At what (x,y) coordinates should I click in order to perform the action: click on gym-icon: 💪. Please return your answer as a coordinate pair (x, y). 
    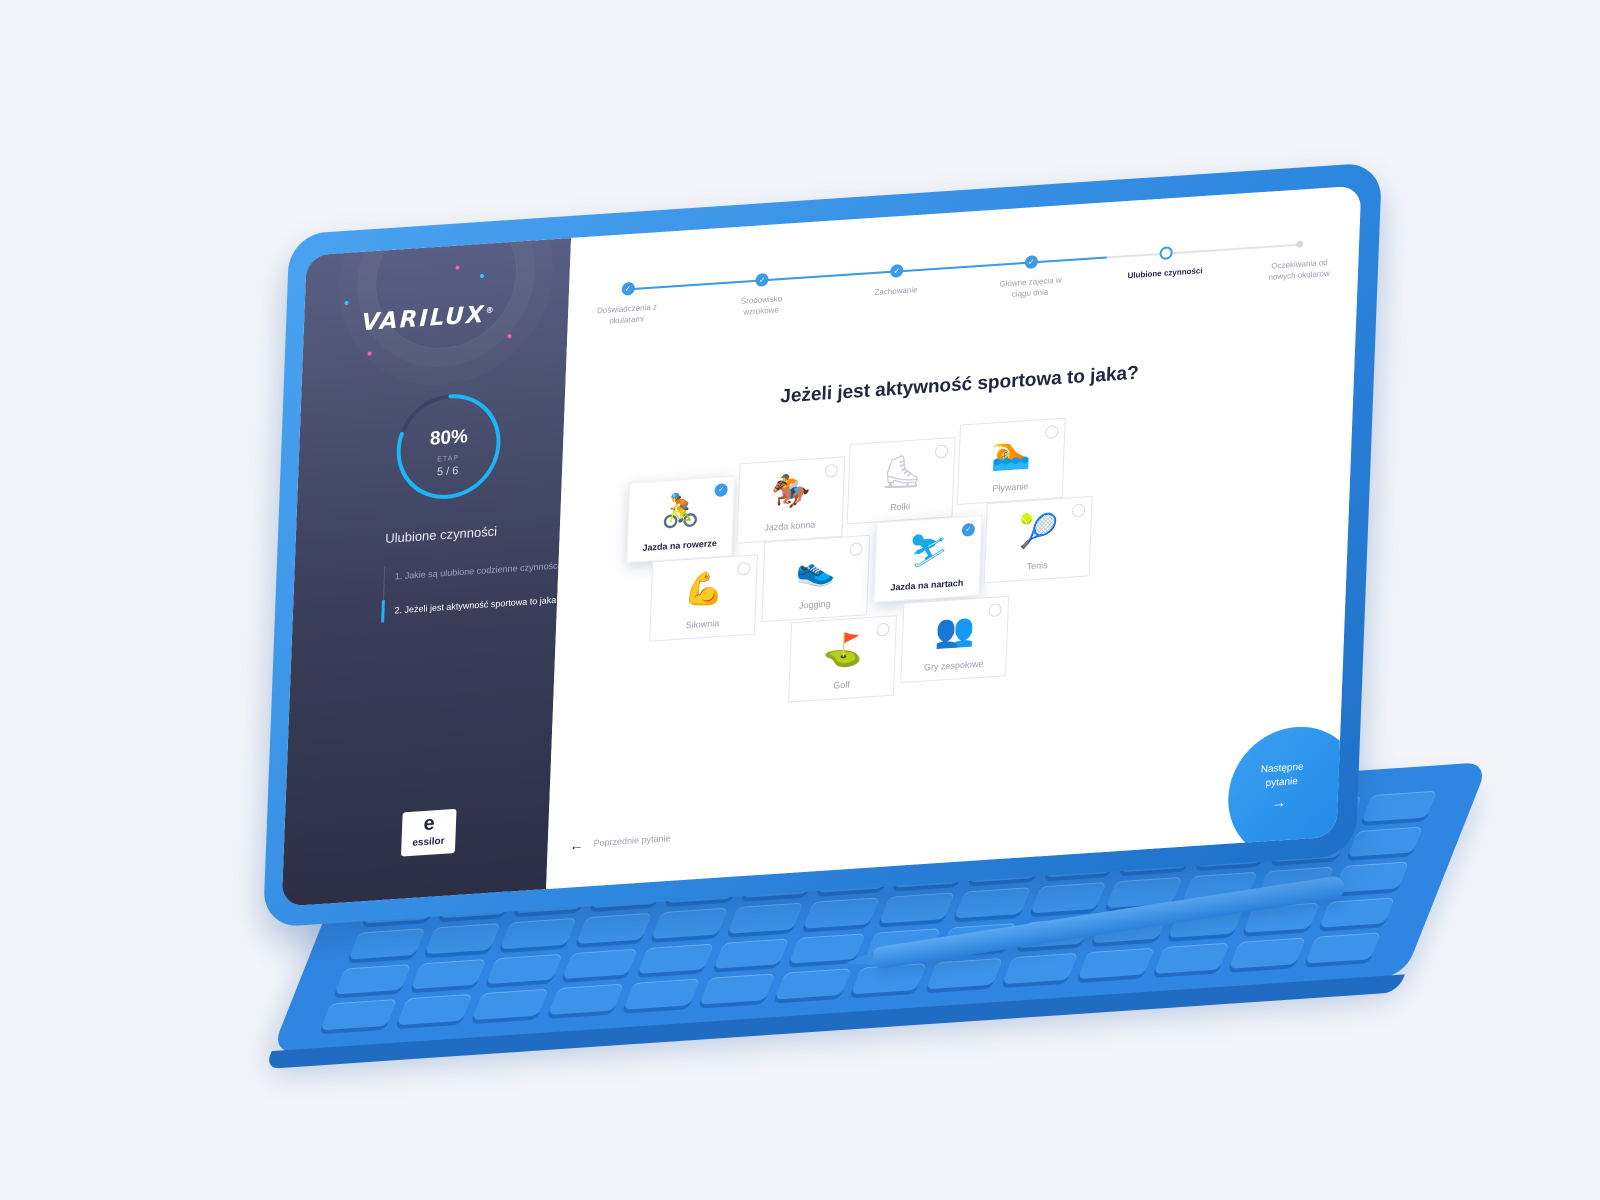
    Looking at the image, I should click on (704, 589).